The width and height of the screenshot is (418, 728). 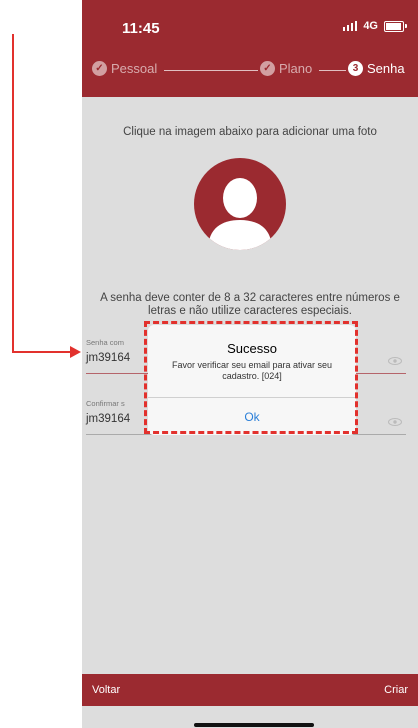 I want to click on signal-icon, so click(x=350, y=26).